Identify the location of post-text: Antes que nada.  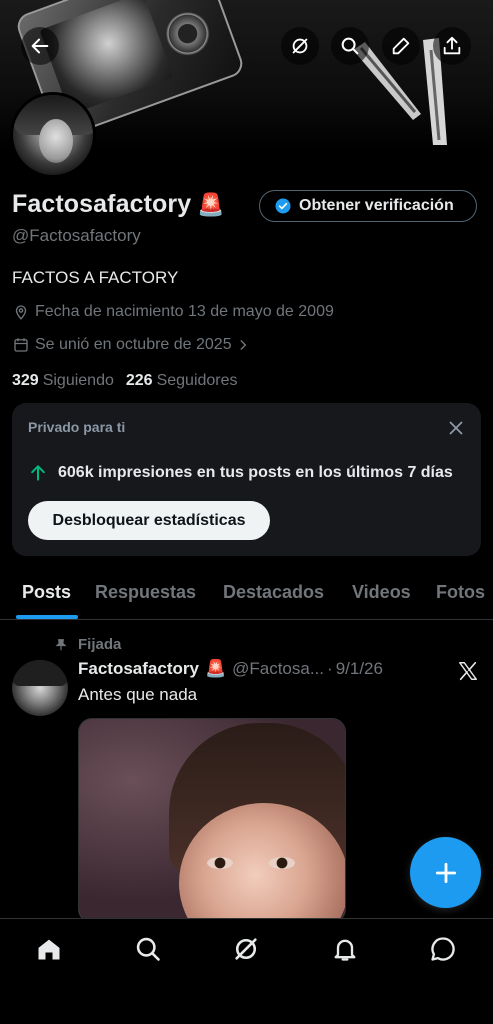
(138, 694).